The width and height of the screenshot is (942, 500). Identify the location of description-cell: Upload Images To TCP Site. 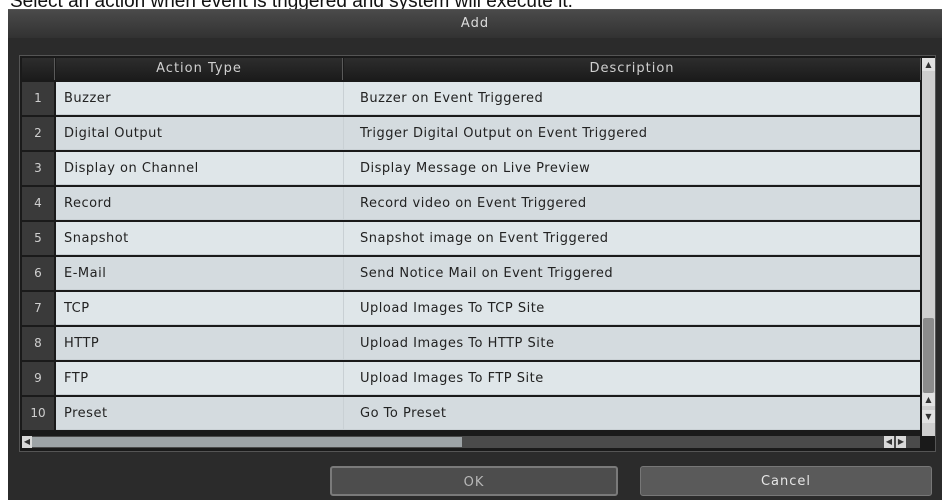
(632, 308).